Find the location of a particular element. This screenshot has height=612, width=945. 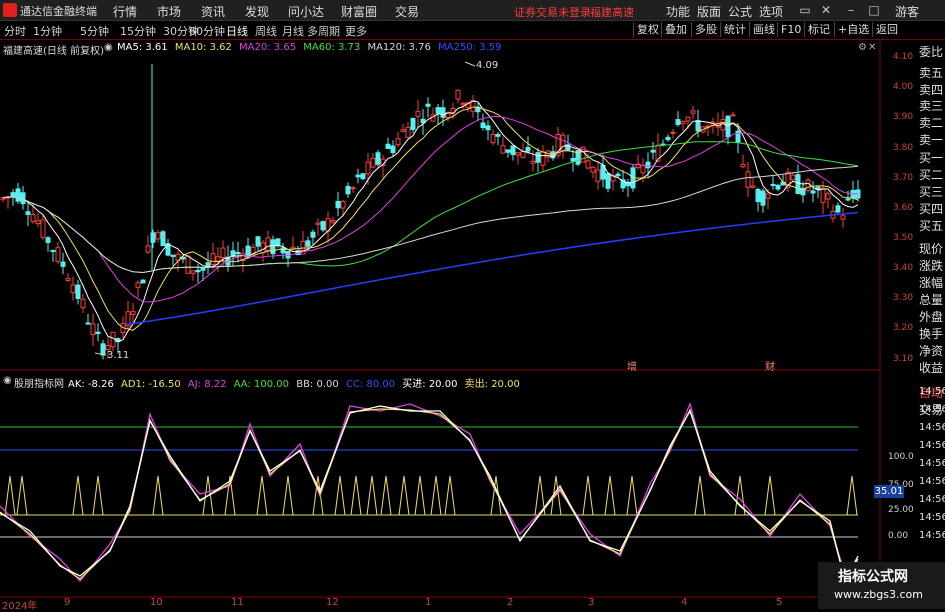

ma5-value: MA5: 3.61 is located at coordinates (142, 47).